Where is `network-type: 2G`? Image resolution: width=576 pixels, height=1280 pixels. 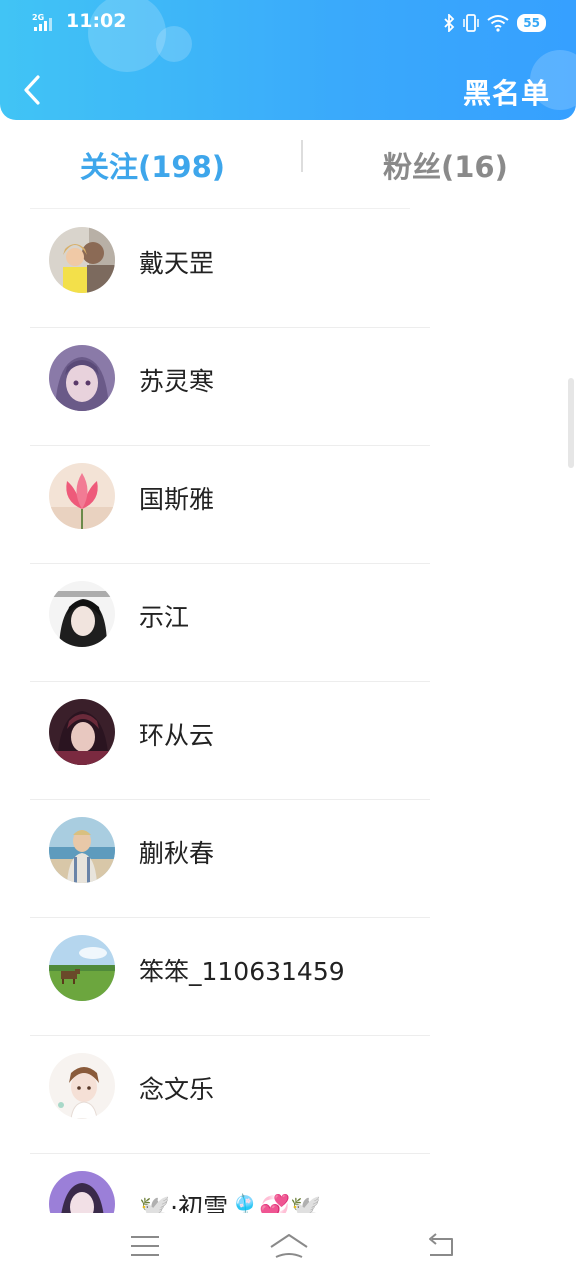
network-type: 2G is located at coordinates (38, 17).